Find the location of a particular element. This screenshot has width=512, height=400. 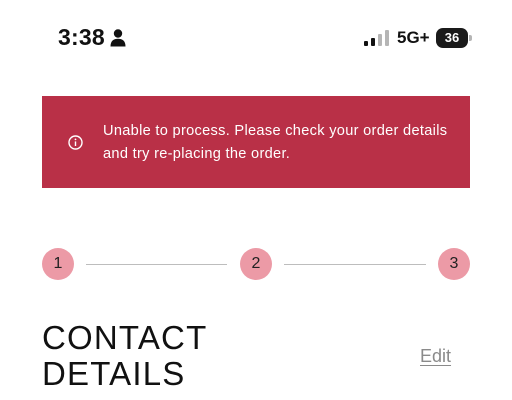

checkout-stepper: 1 2 3 is located at coordinates (256, 265).